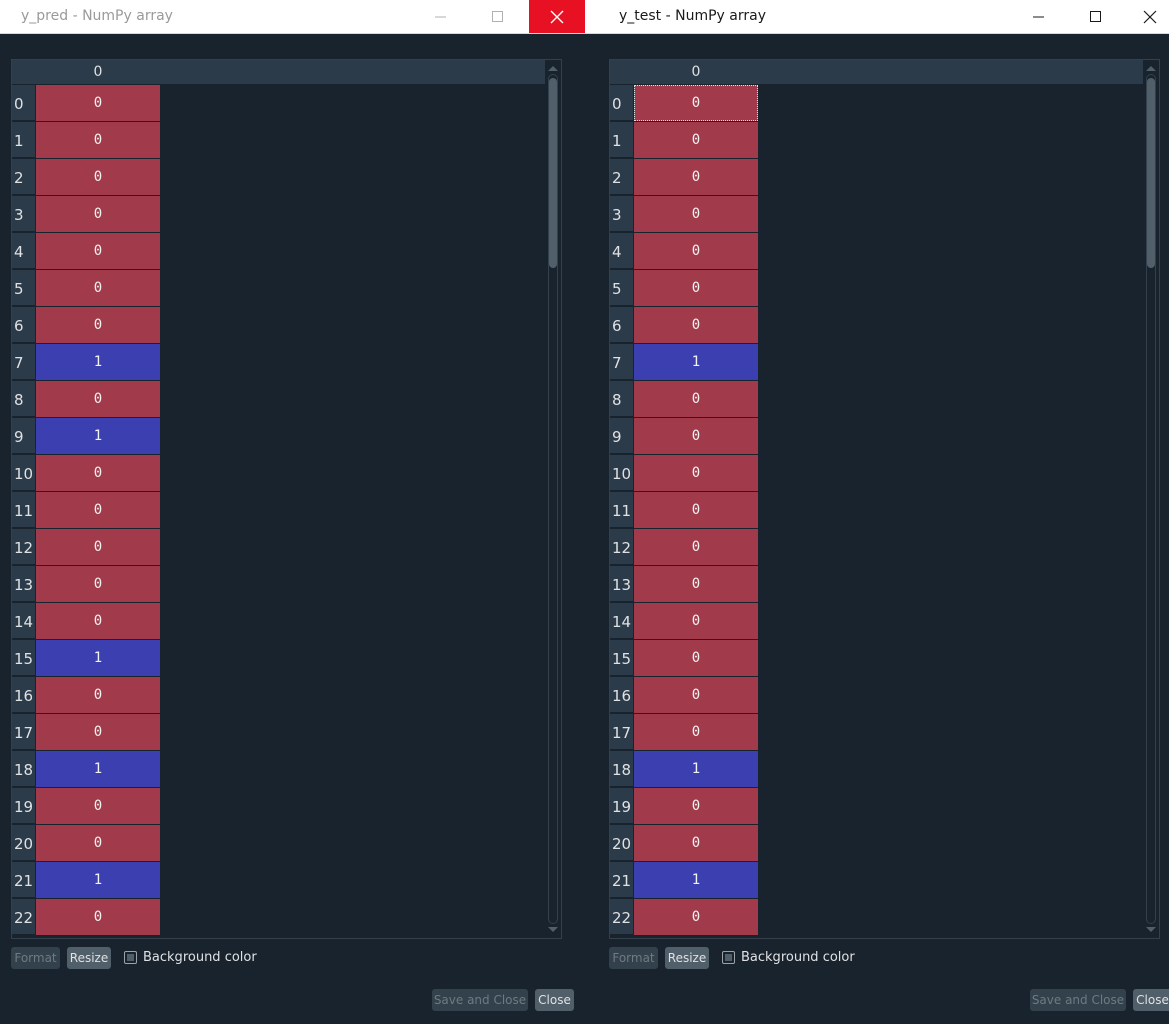 This screenshot has height=1024, width=1169. What do you see at coordinates (553, 929) in the screenshot?
I see `scroll-down-icon` at bounding box center [553, 929].